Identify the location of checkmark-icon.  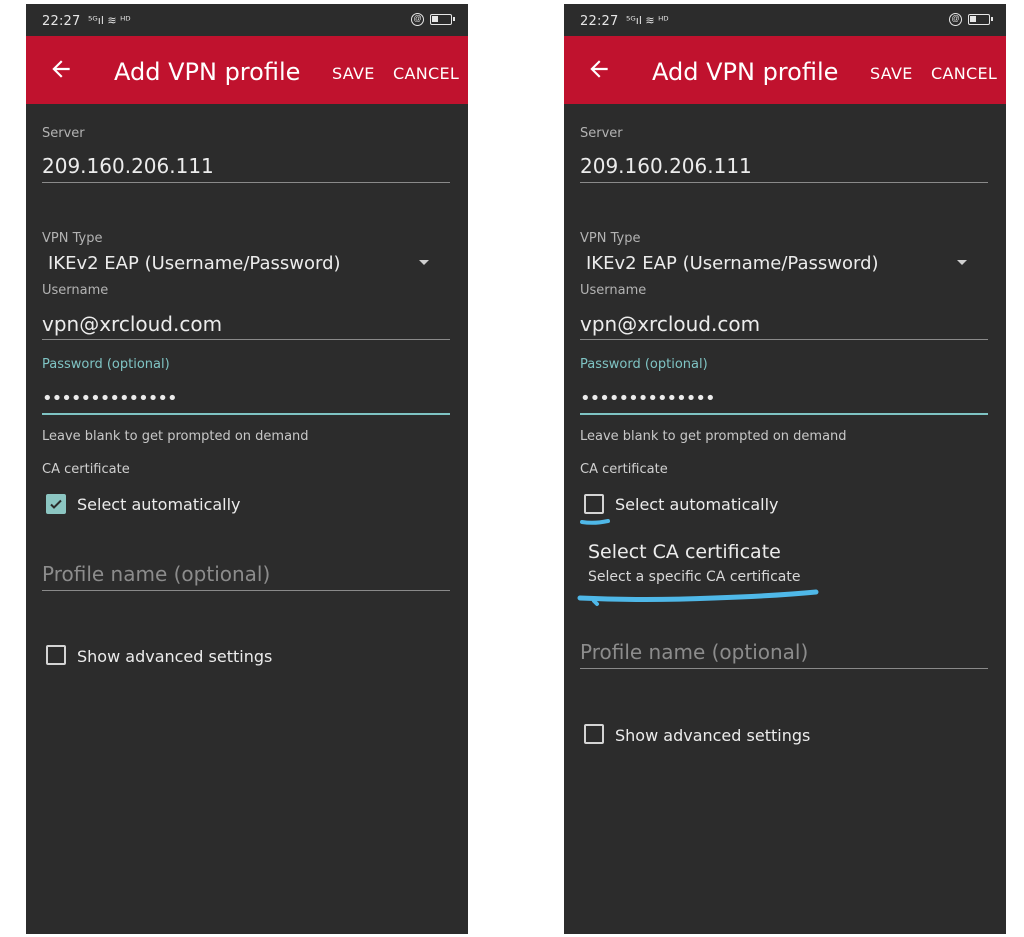
(56, 504).